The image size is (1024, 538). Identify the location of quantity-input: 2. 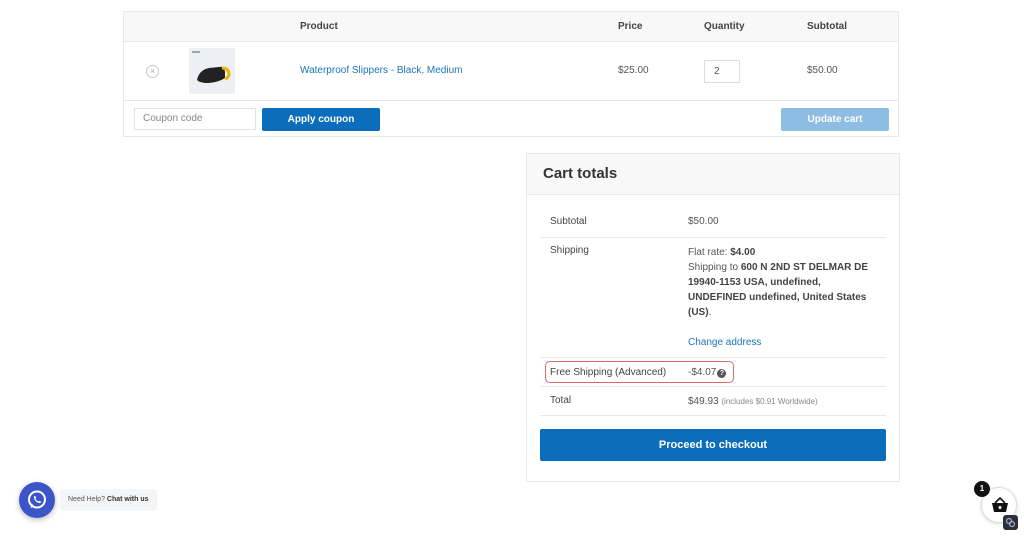
(722, 71).